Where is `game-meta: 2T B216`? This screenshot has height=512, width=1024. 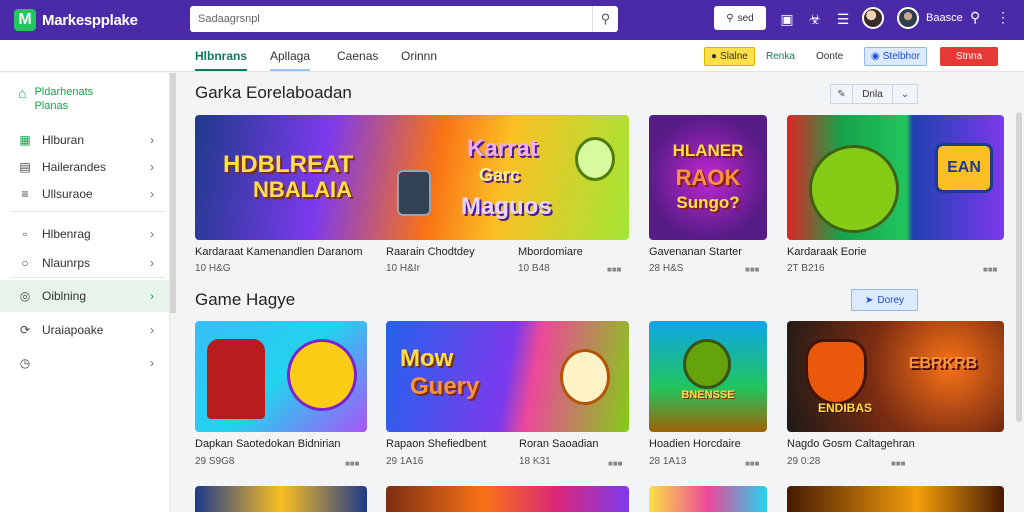 game-meta: 2T B216 is located at coordinates (806, 268).